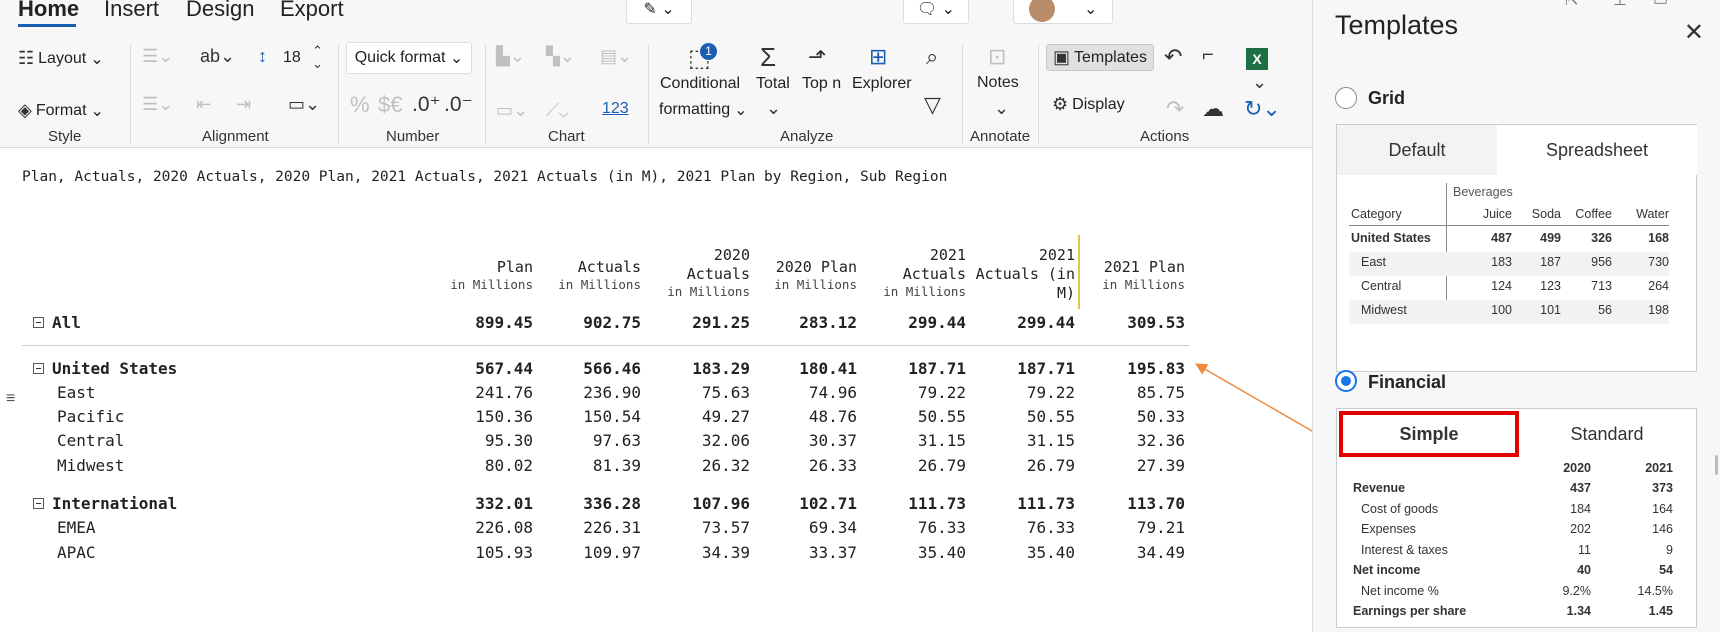 The height and width of the screenshot is (632, 1720). What do you see at coordinates (932, 105) in the screenshot?
I see `filter-icon: ▽` at bounding box center [932, 105].